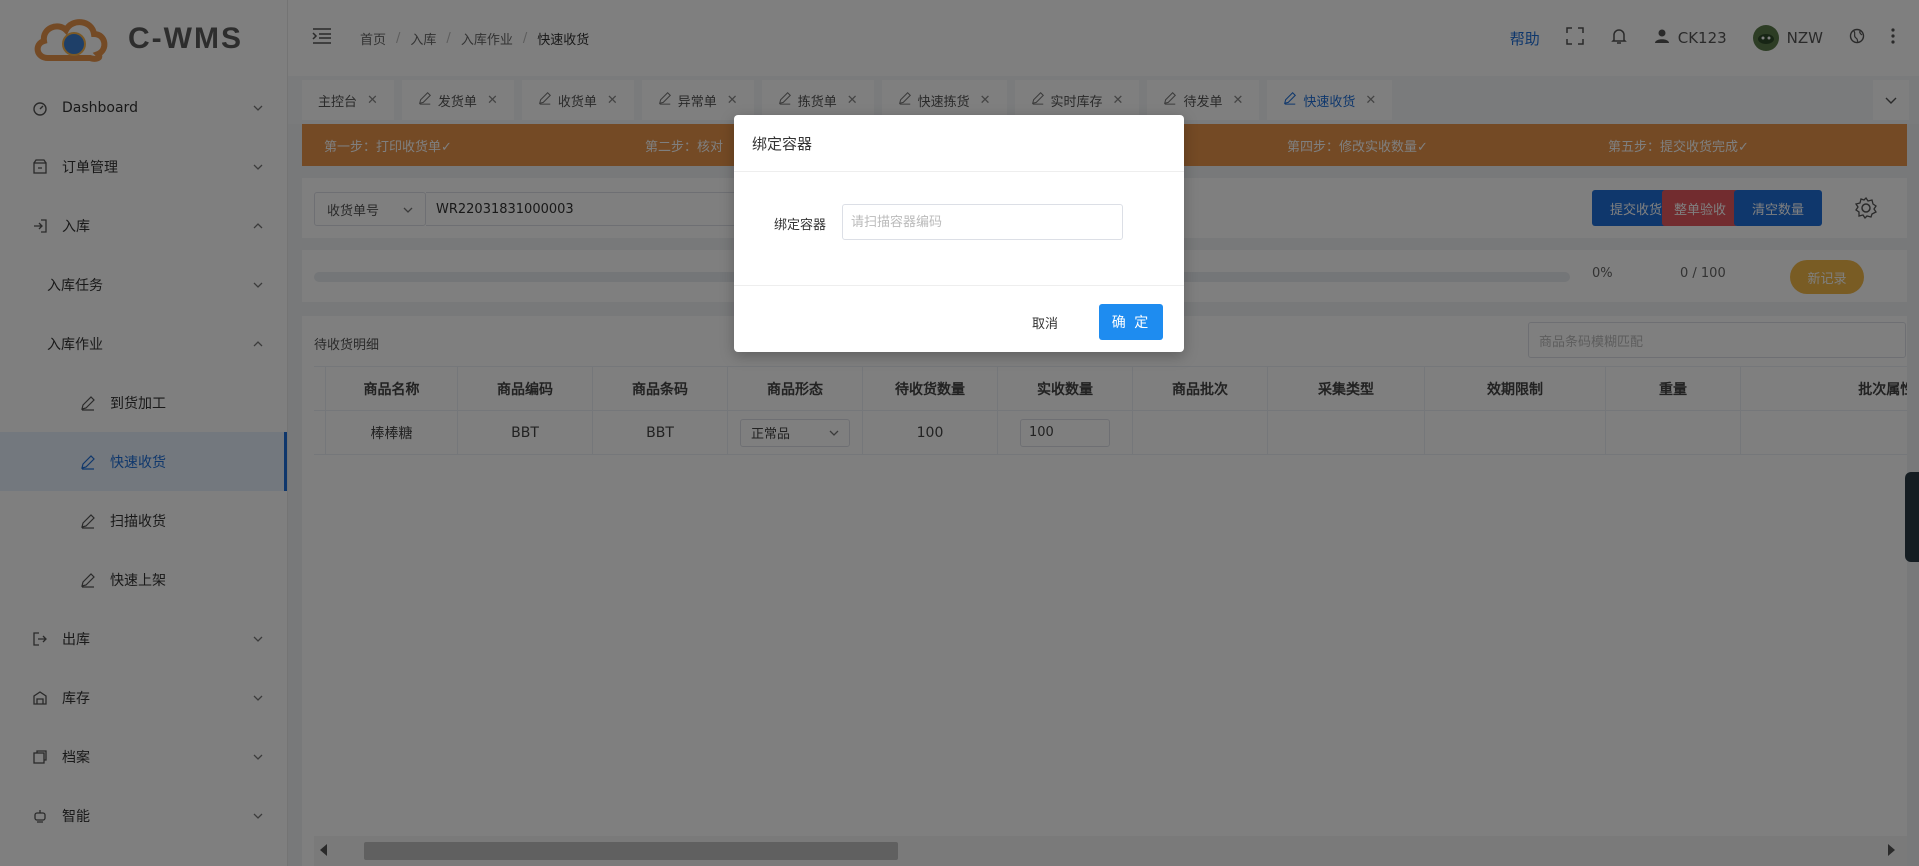 The width and height of the screenshot is (1919, 866). What do you see at coordinates (982, 222) in the screenshot?
I see `container-code-input` at bounding box center [982, 222].